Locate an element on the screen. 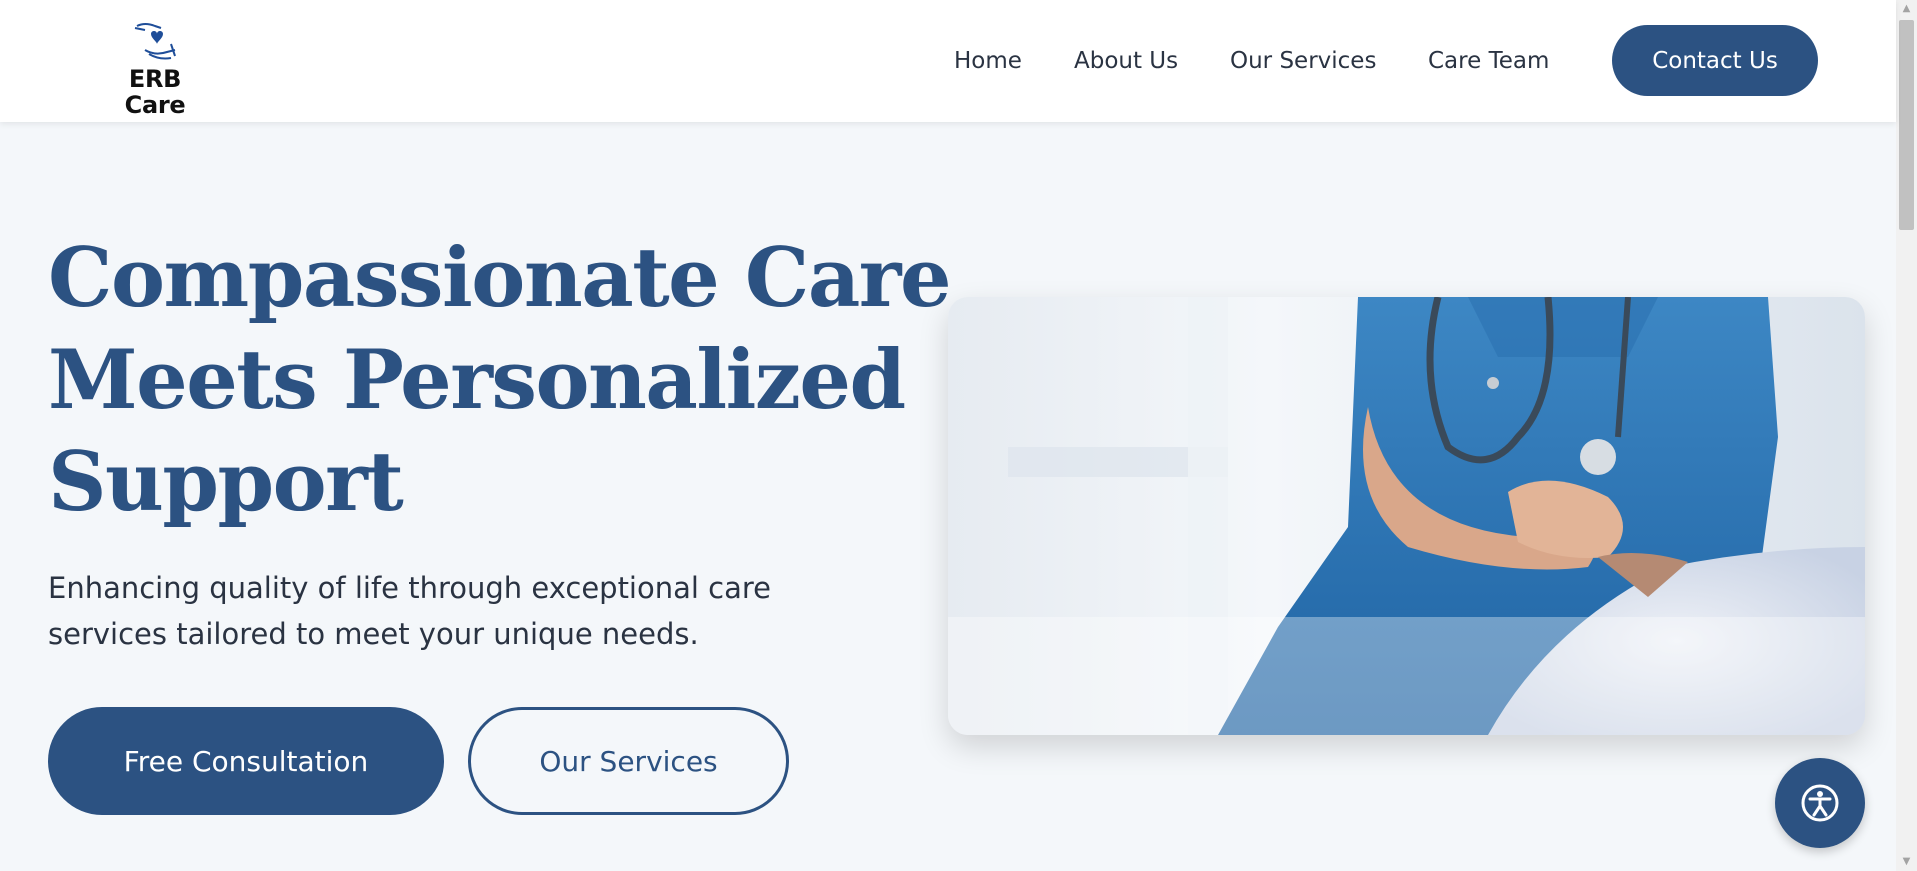  logo-text: ERB Care is located at coordinates (155, 92).